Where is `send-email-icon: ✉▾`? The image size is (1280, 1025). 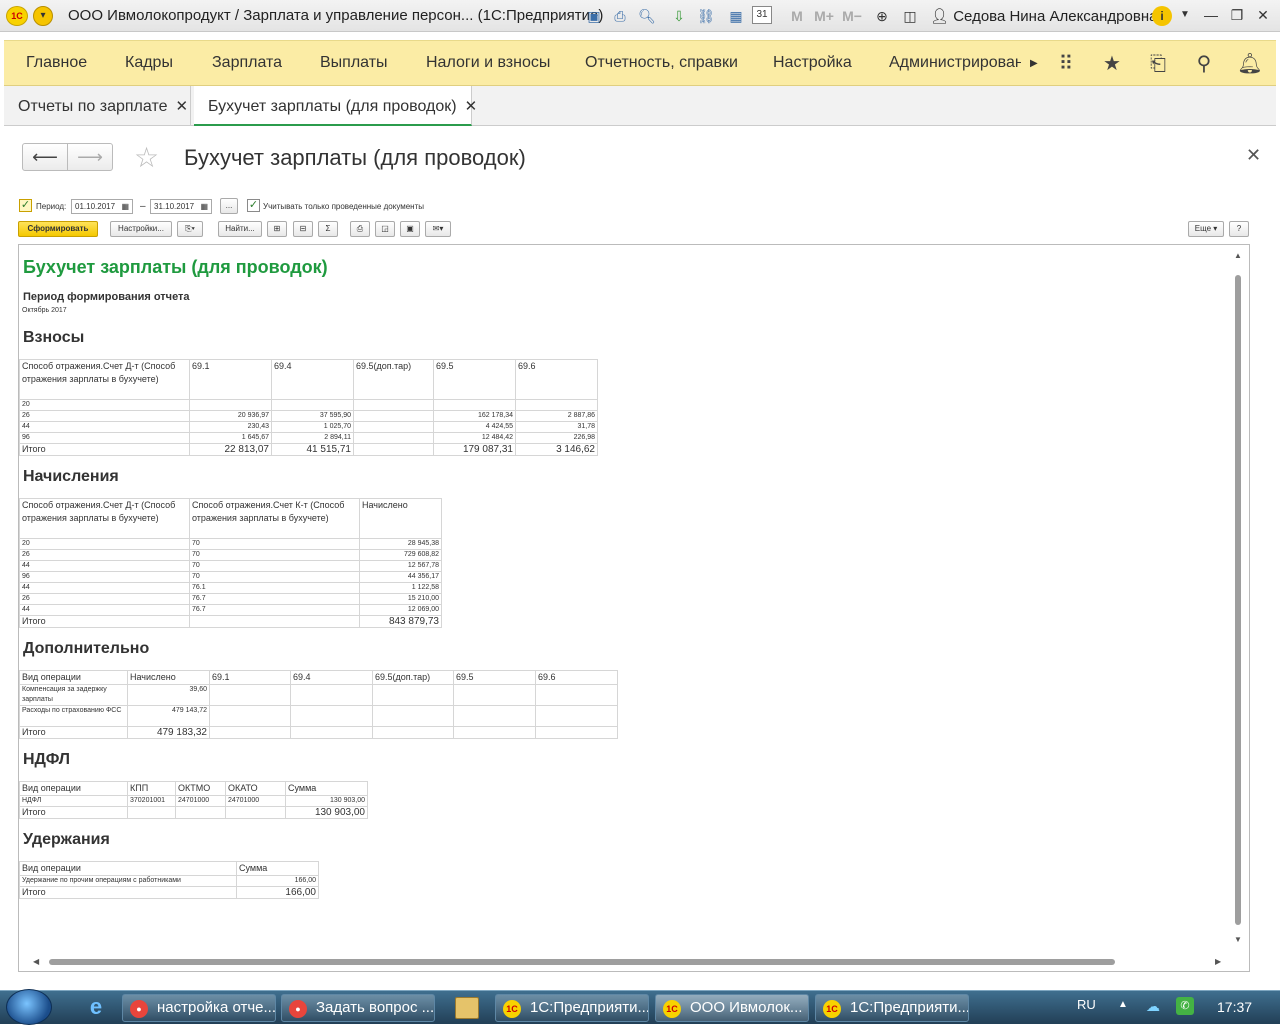
send-email-icon: ✉▾ is located at coordinates (438, 229).